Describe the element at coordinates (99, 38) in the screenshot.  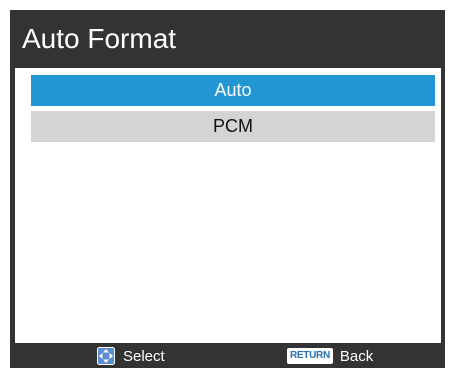
I see `menu-title: Auto Format` at that location.